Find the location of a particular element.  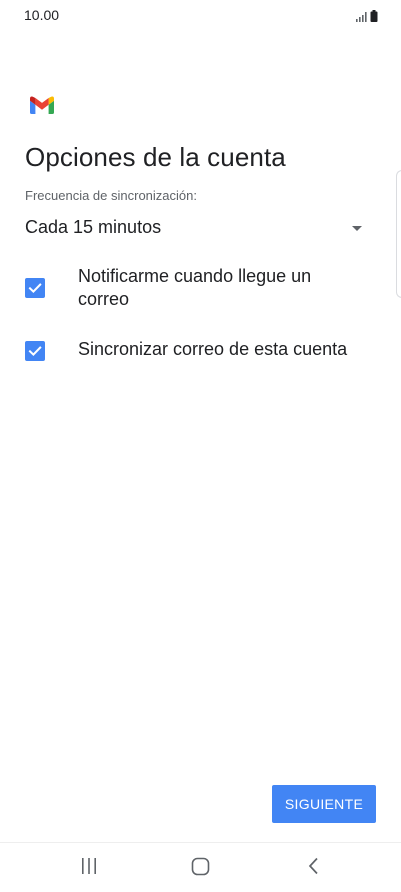

home-icon is located at coordinates (200, 869).